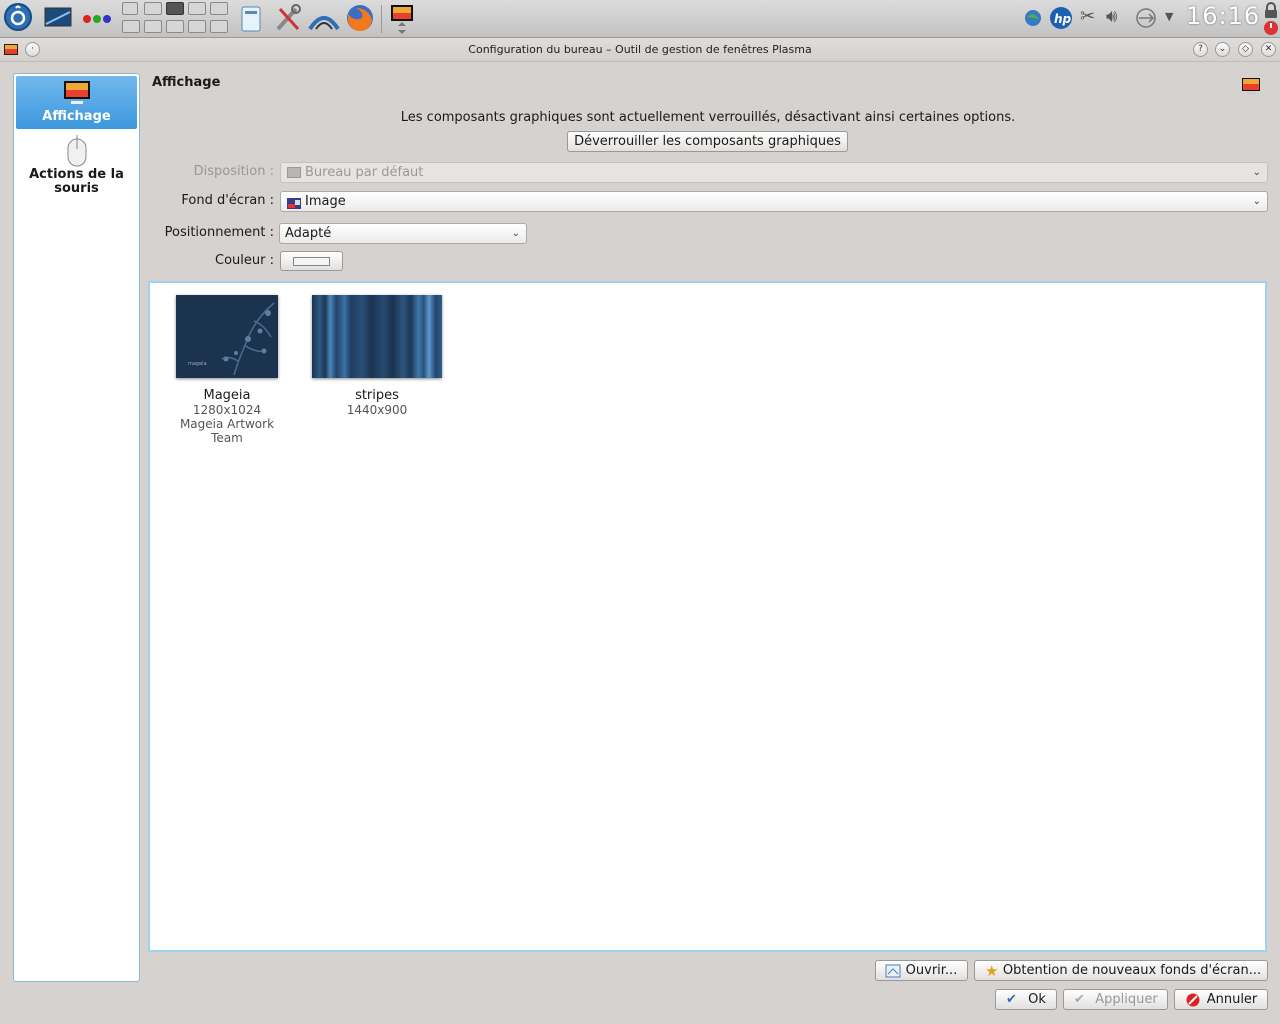 This screenshot has width=1280, height=1024. Describe the element at coordinates (402, 21) in the screenshot. I see `desktop-settings-task-icon` at that location.